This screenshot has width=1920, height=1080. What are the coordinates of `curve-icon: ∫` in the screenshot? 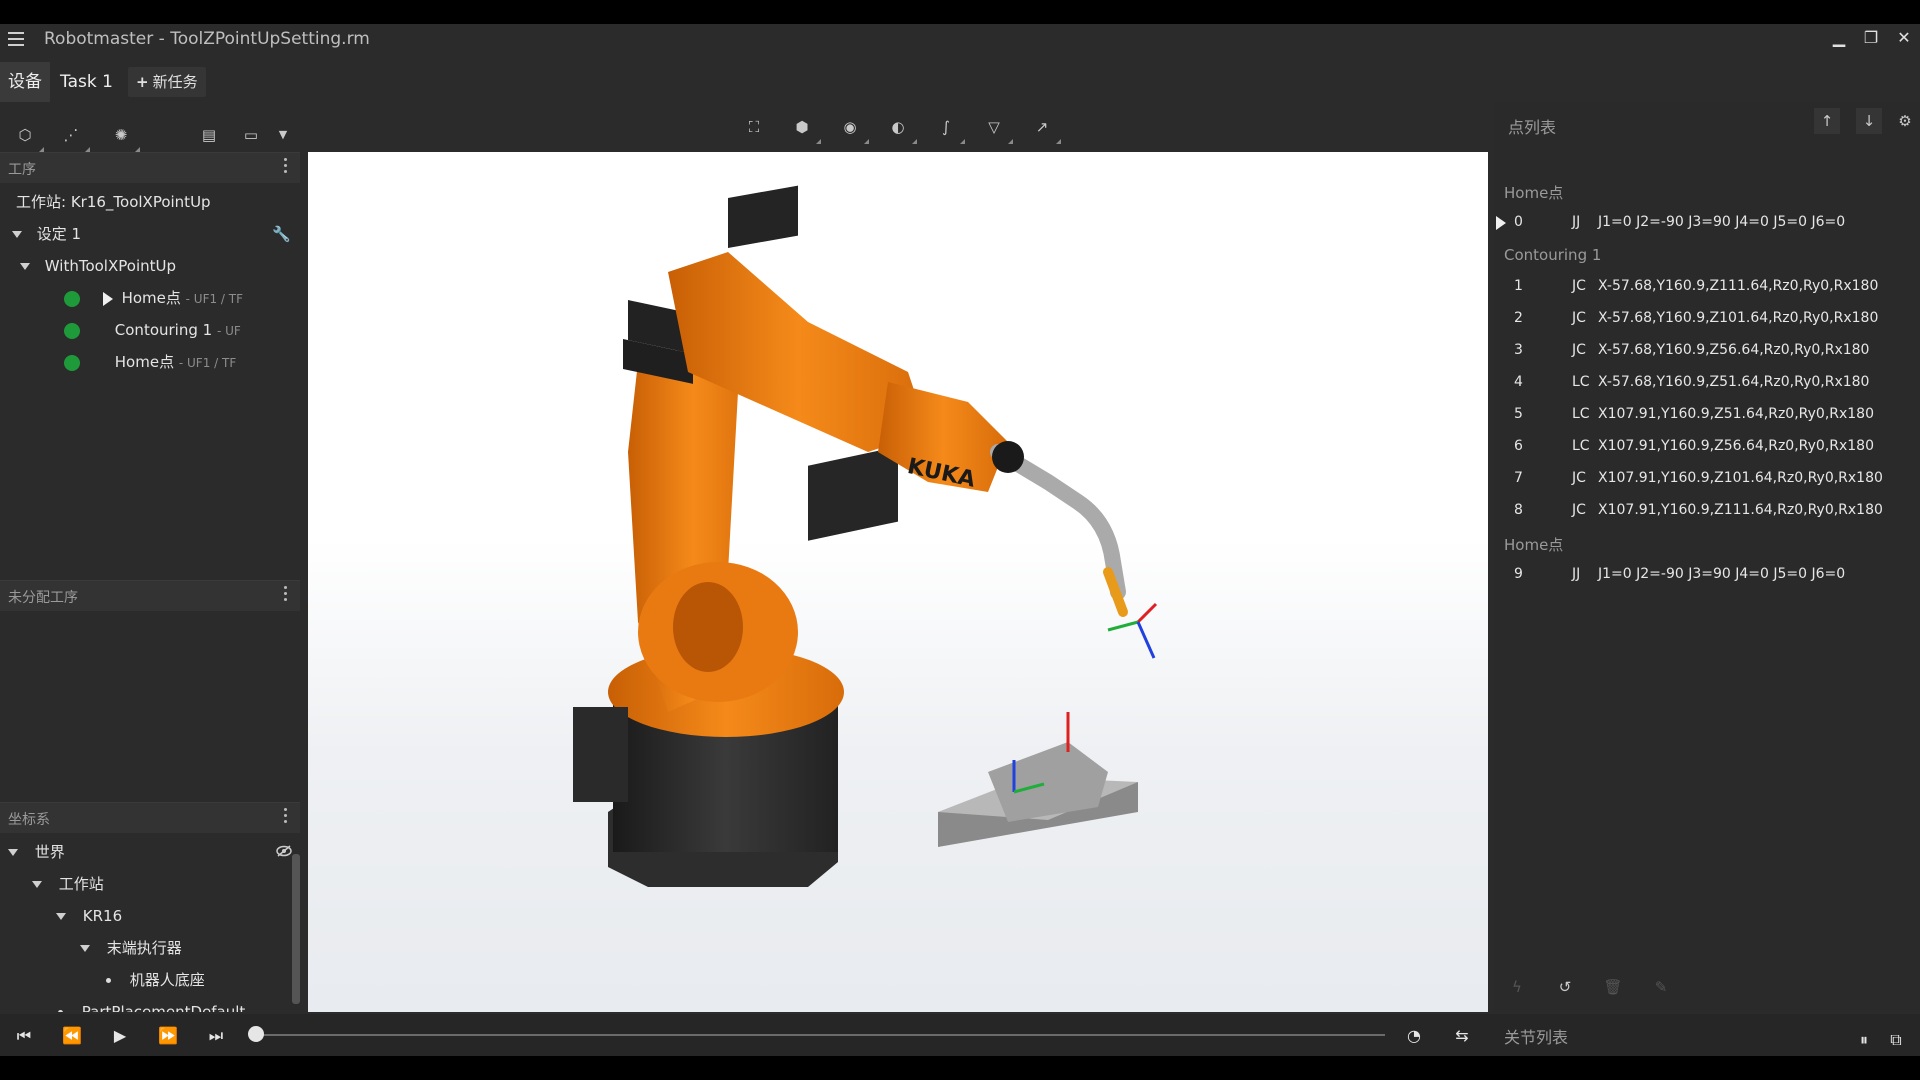 It's located at (949, 129).